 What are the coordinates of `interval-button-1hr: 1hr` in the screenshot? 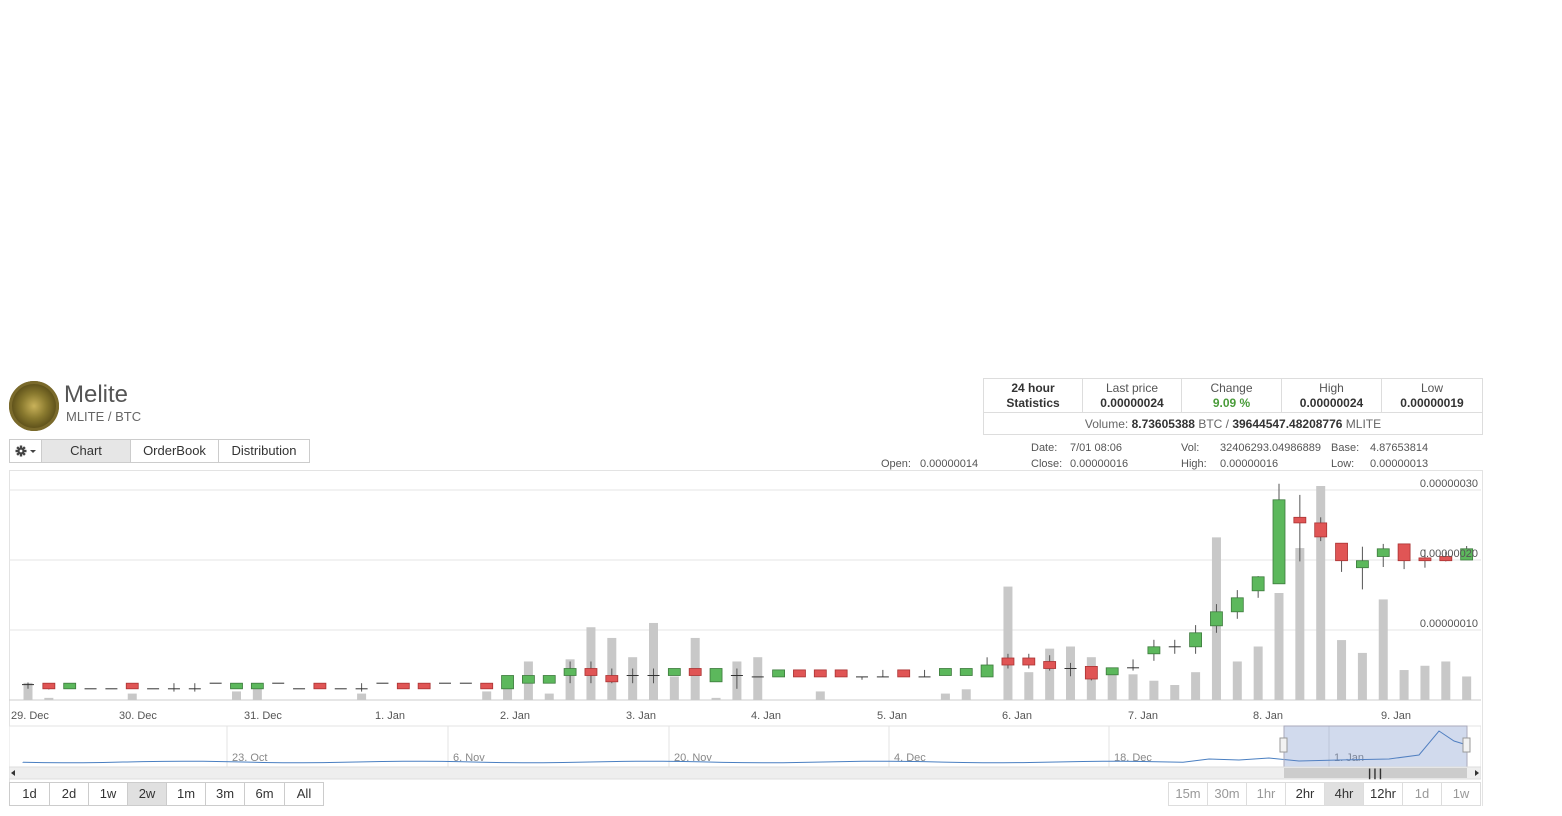 It's located at (1266, 794).